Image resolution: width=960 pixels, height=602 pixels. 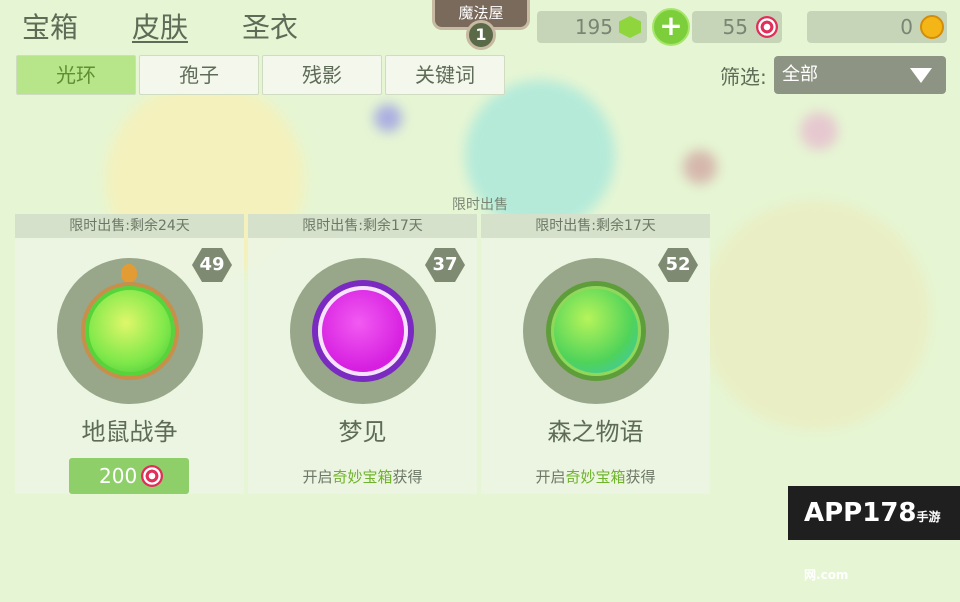 I want to click on buy-button: 200, so click(x=129, y=476).